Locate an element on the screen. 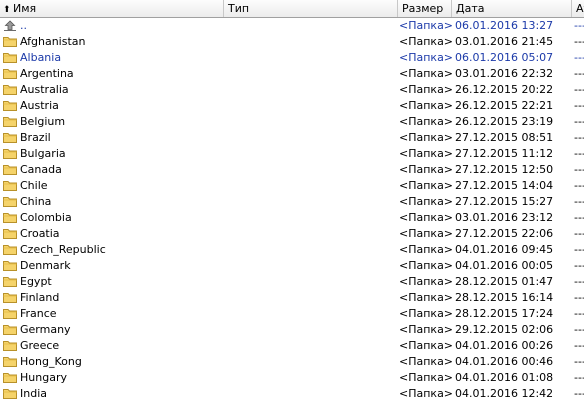  file-name: Australia is located at coordinates (44, 89).